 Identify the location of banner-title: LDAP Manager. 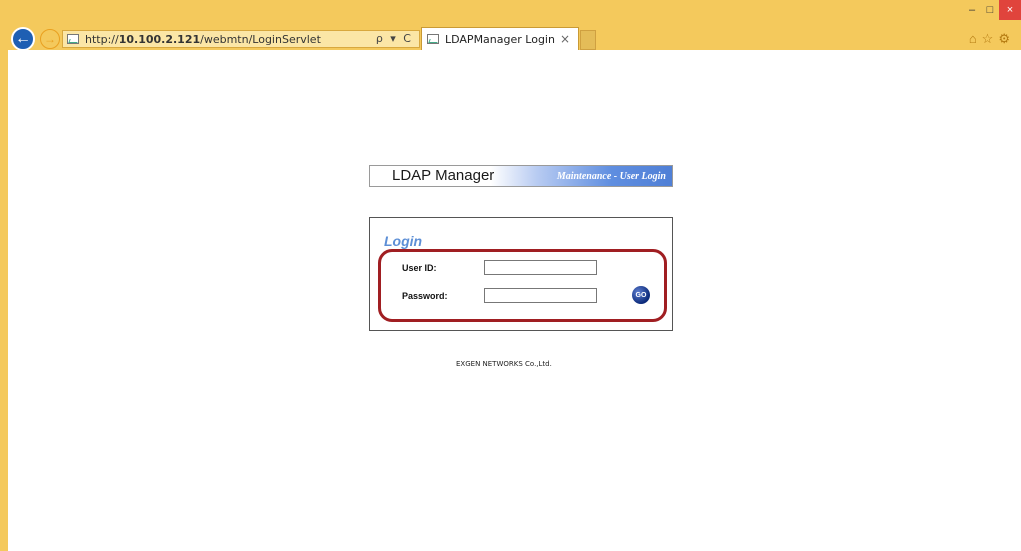
(443, 175).